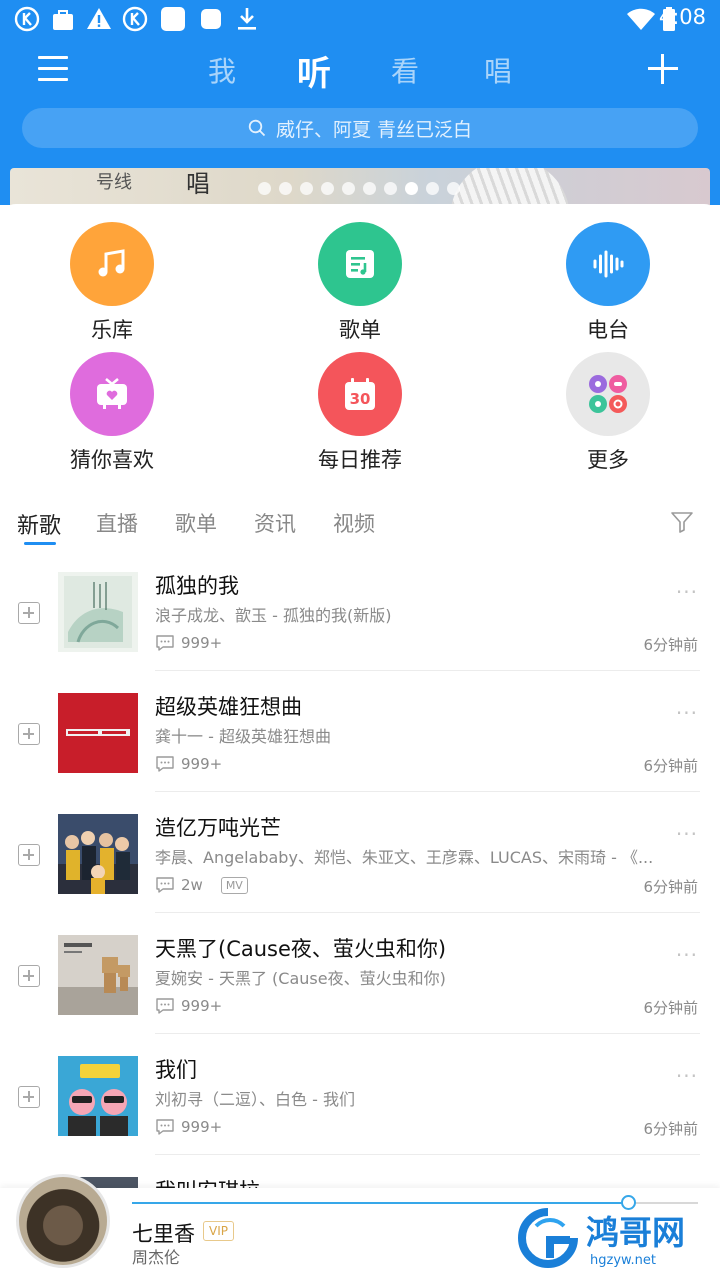 The width and height of the screenshot is (720, 1280). Describe the element at coordinates (196, 523) in the screenshot. I see `tab-playlists: 歌单` at that location.